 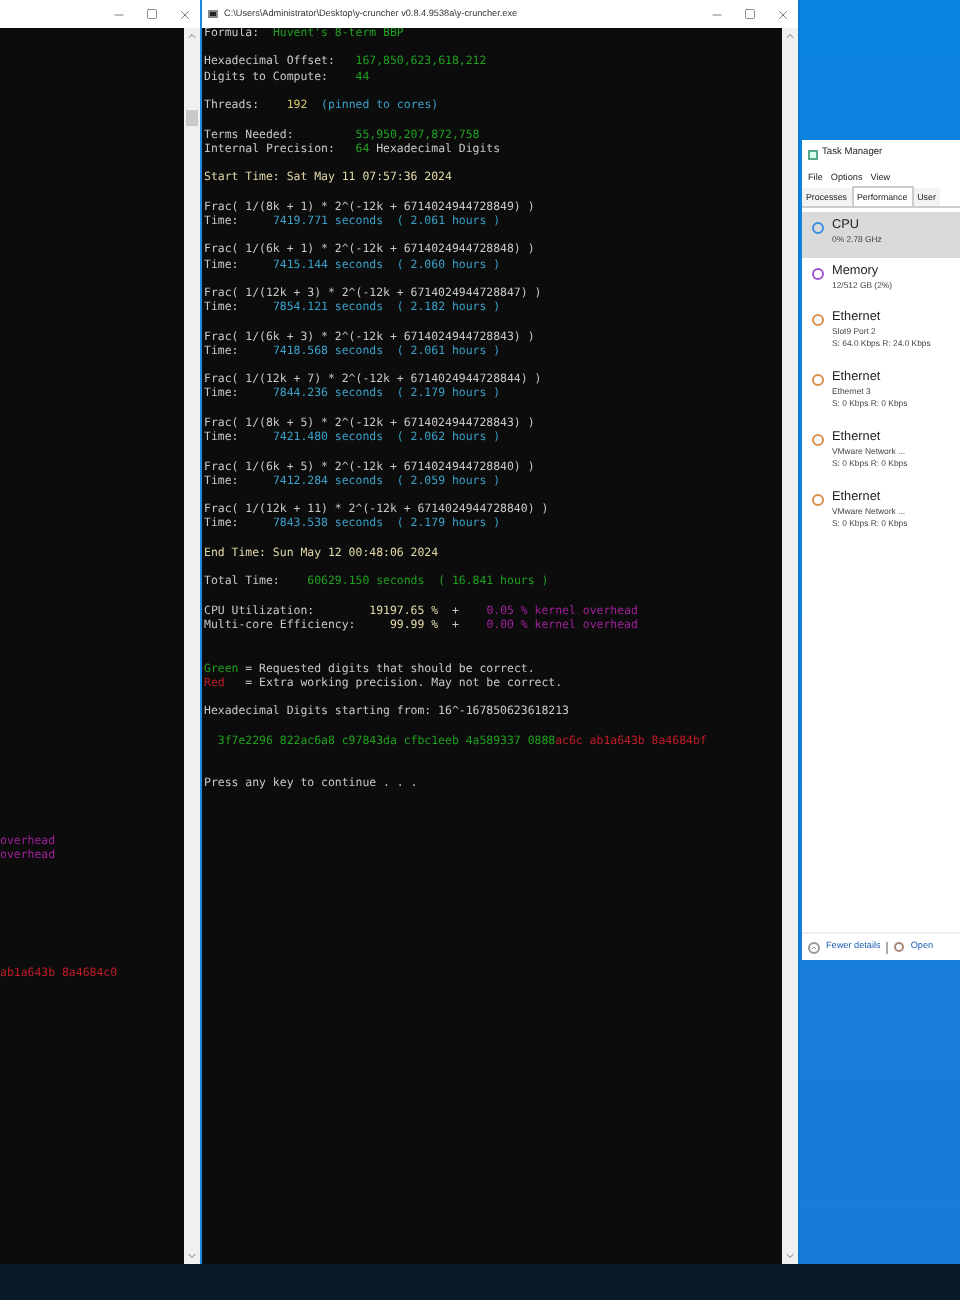 I want to click on task-manager-icon, so click(x=813, y=154).